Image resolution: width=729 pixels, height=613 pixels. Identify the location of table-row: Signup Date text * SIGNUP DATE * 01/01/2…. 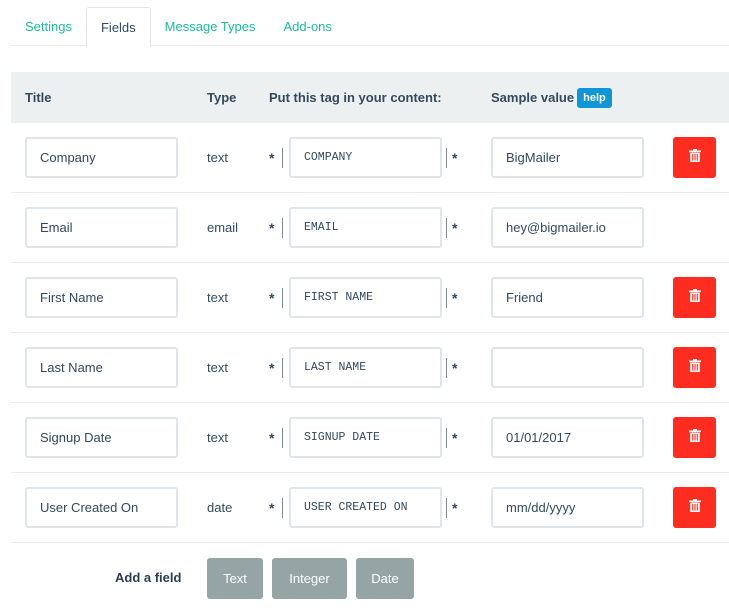
(370, 438).